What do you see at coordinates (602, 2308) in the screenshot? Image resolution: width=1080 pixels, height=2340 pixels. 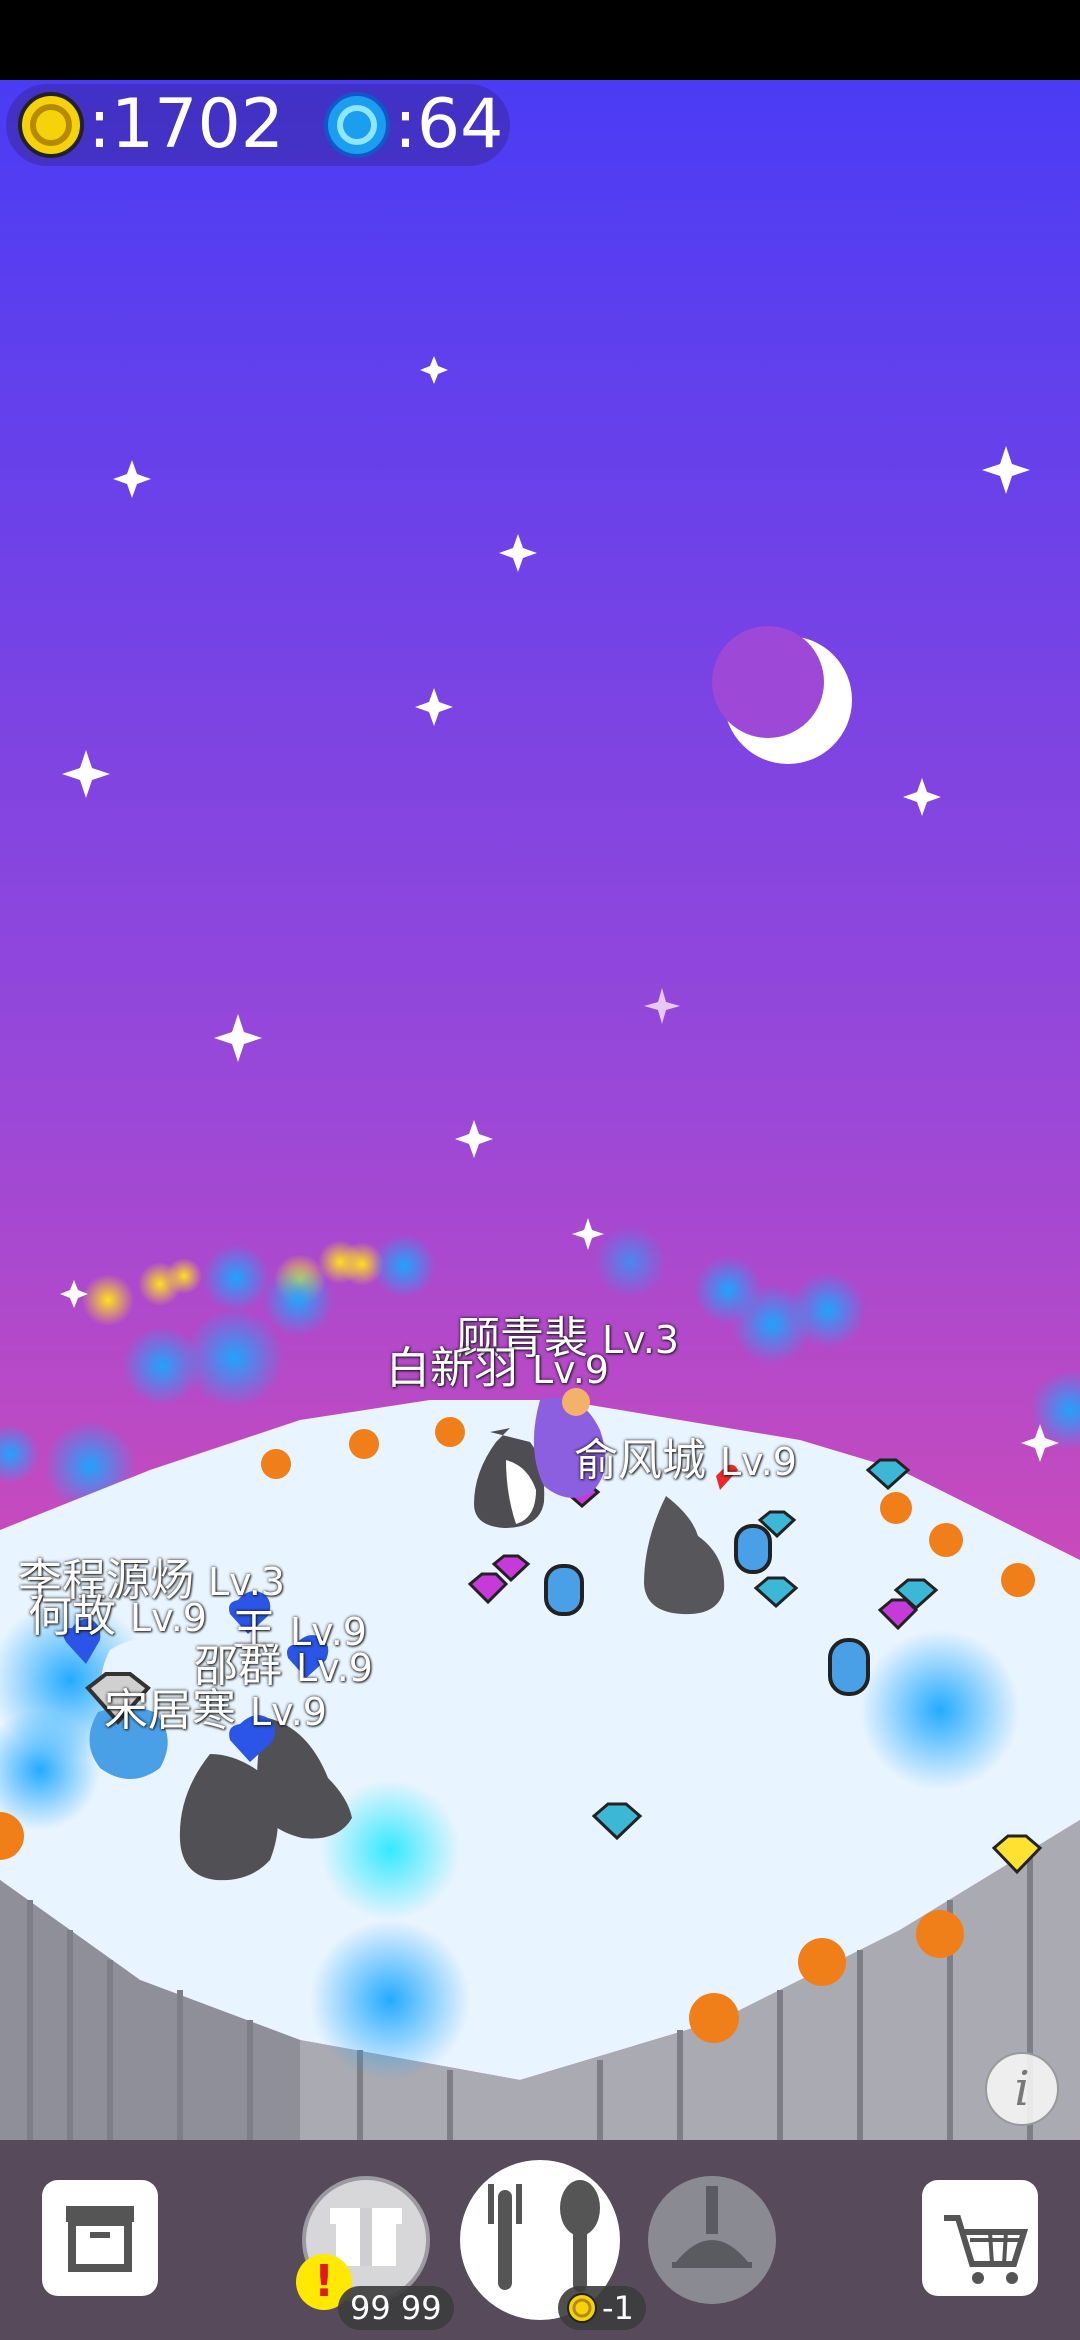 I see `feed-cost: -1` at bounding box center [602, 2308].